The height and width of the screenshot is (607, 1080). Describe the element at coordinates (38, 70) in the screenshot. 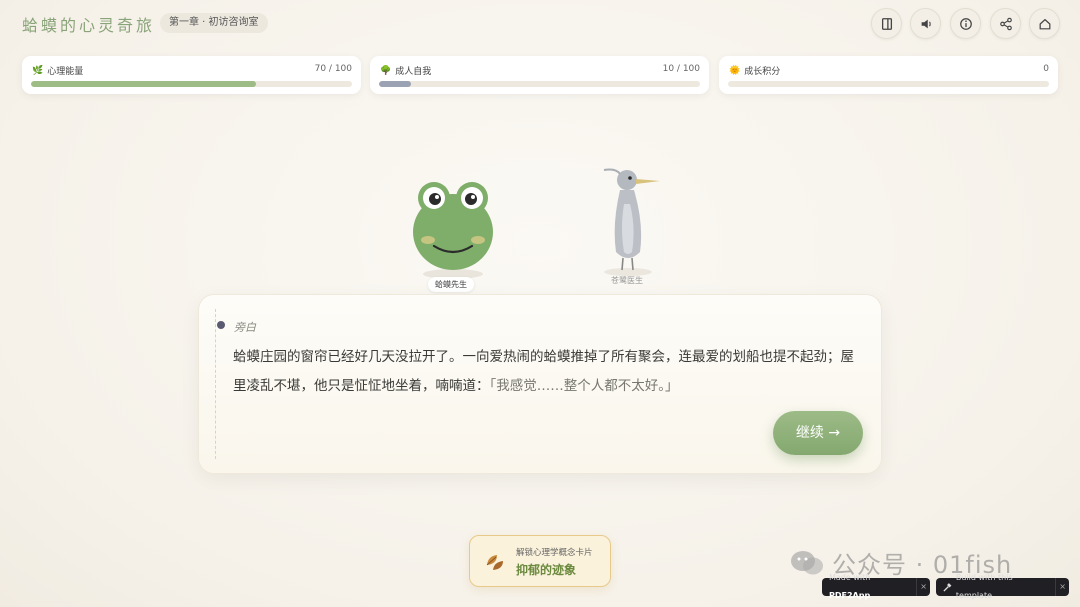

I see `sprout-icon: 🌿` at that location.